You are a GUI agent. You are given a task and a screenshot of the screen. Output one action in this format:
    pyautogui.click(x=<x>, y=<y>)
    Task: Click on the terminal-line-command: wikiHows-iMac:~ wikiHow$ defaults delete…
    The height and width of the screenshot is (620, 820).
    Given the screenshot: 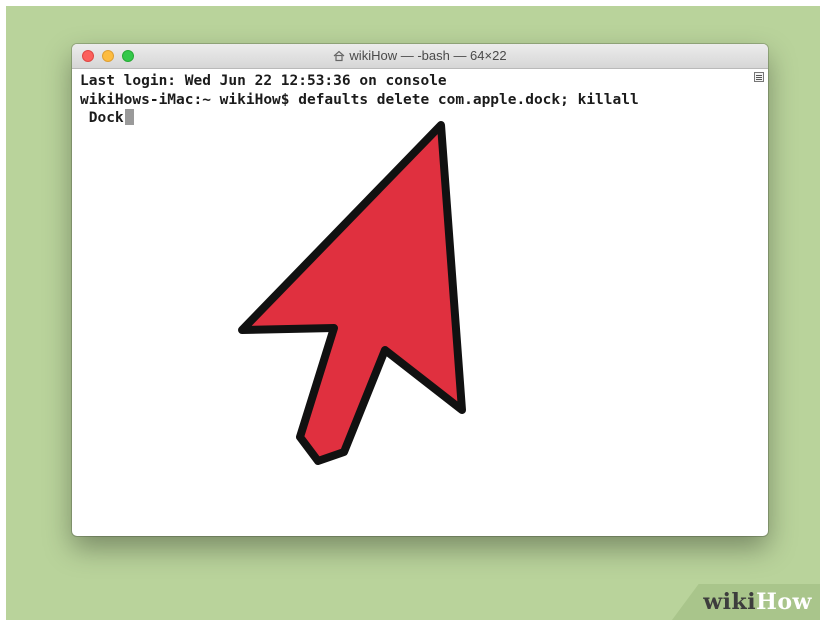 What is the action you would take?
    pyautogui.click(x=359, y=99)
    